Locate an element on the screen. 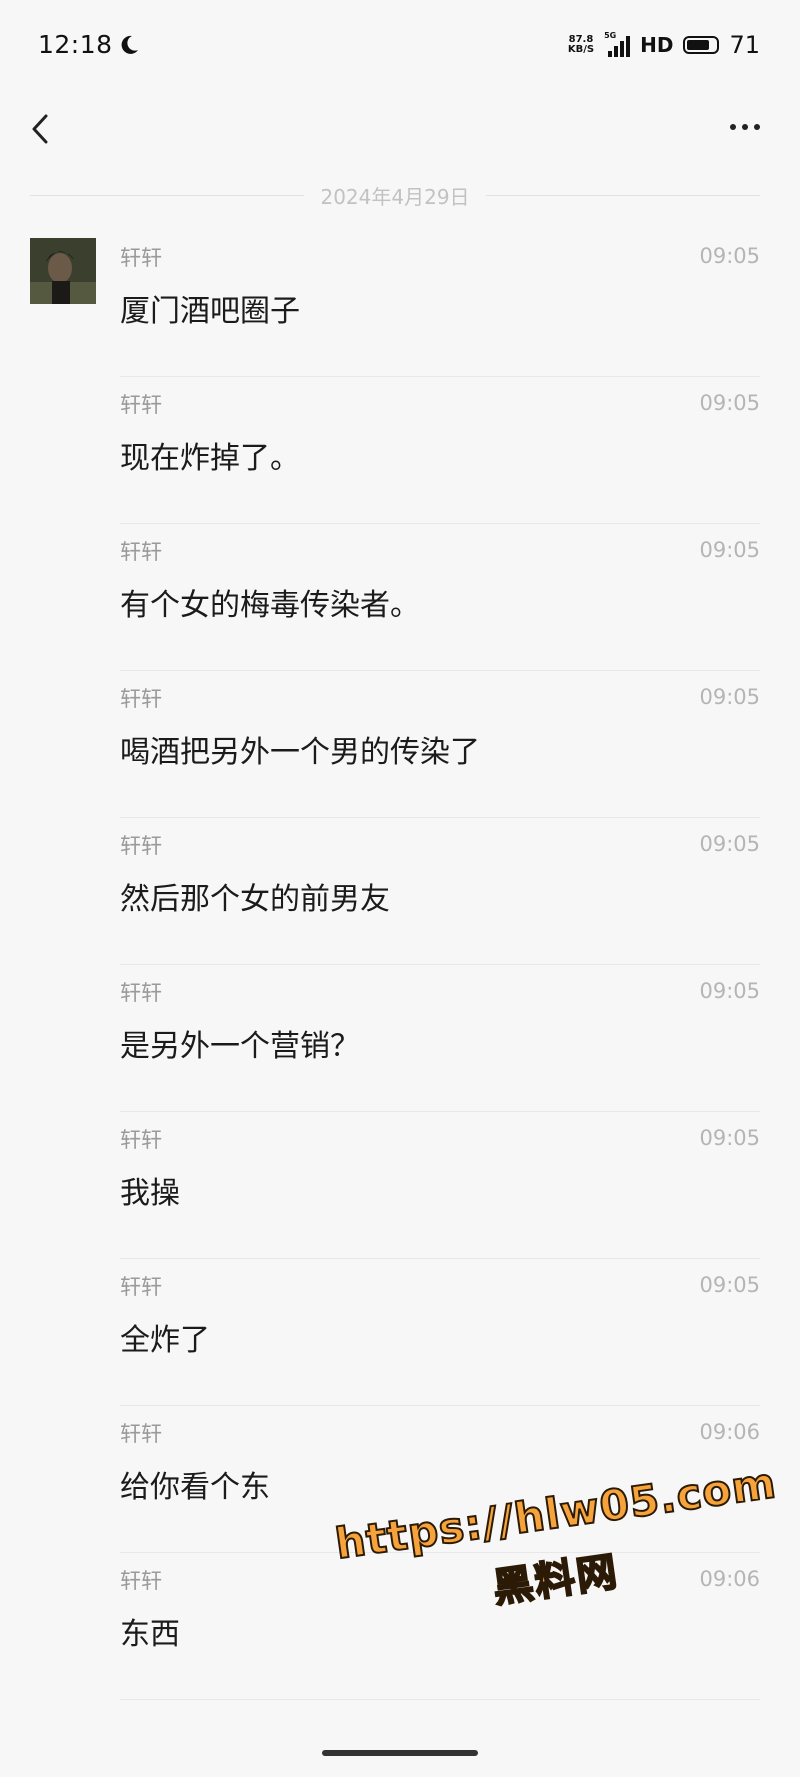 This screenshot has width=800, height=1777. message-text: 给你看个东 is located at coordinates (195, 1487).